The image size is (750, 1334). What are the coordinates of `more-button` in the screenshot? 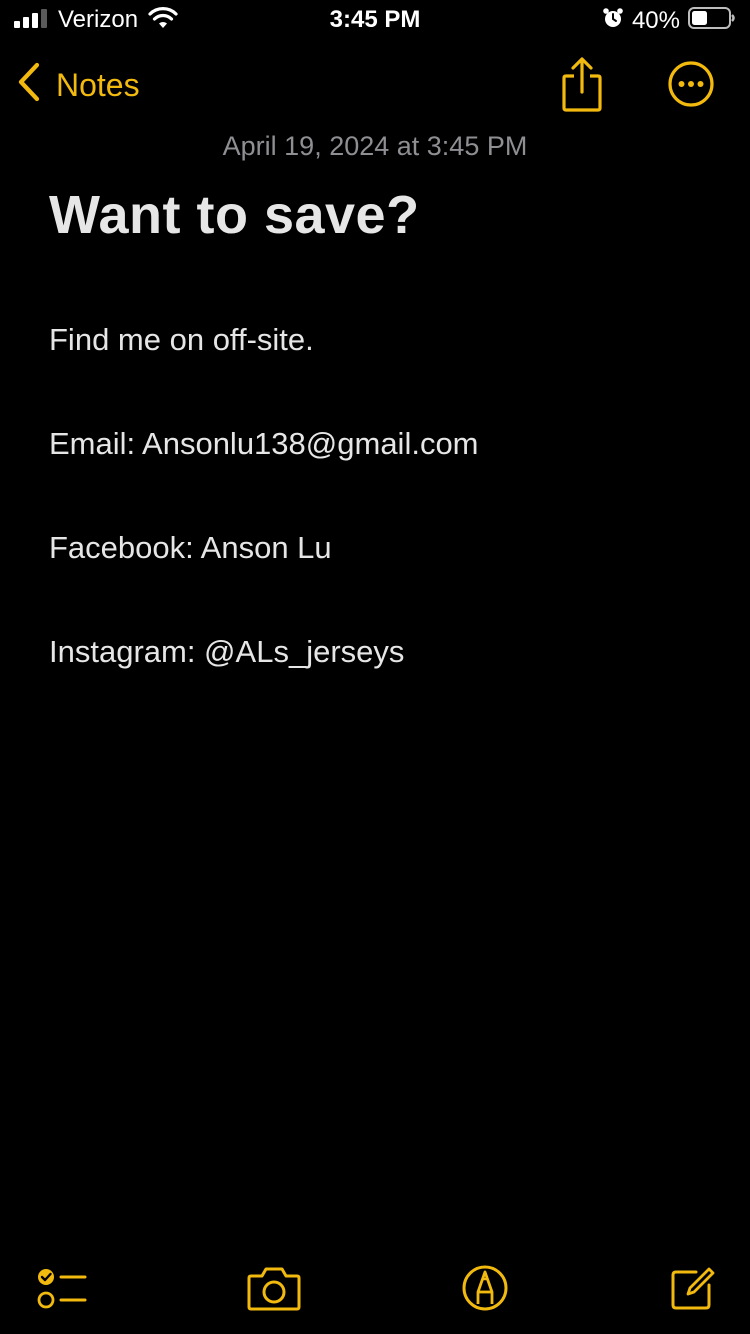 It's located at (691, 84).